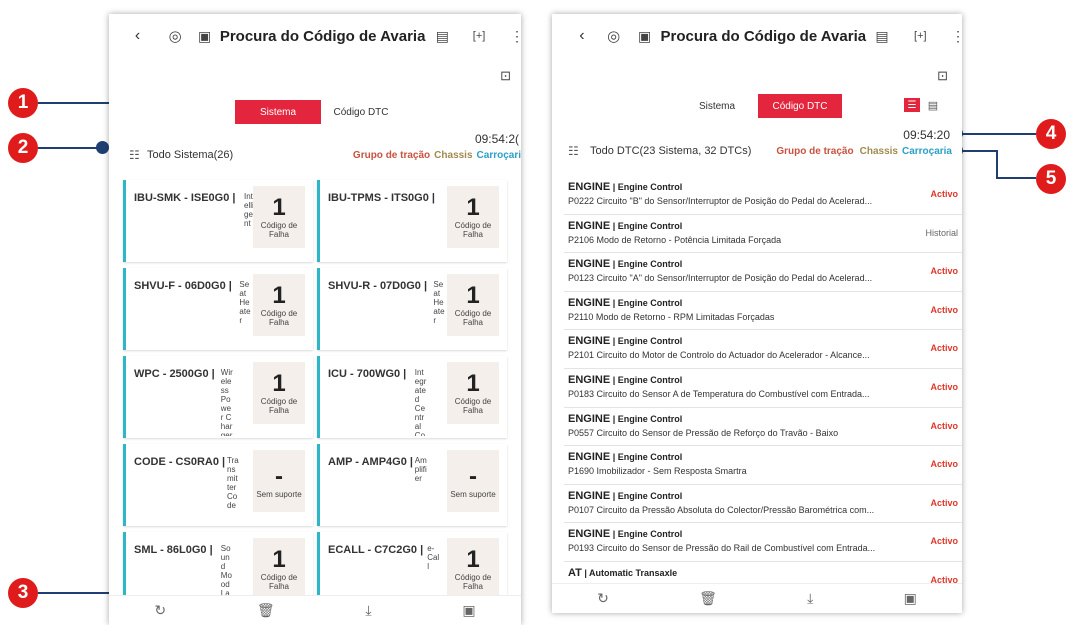 Image resolution: width=1074 pixels, height=625 pixels. I want to click on timestamp: 09:54:20, so click(926, 135).